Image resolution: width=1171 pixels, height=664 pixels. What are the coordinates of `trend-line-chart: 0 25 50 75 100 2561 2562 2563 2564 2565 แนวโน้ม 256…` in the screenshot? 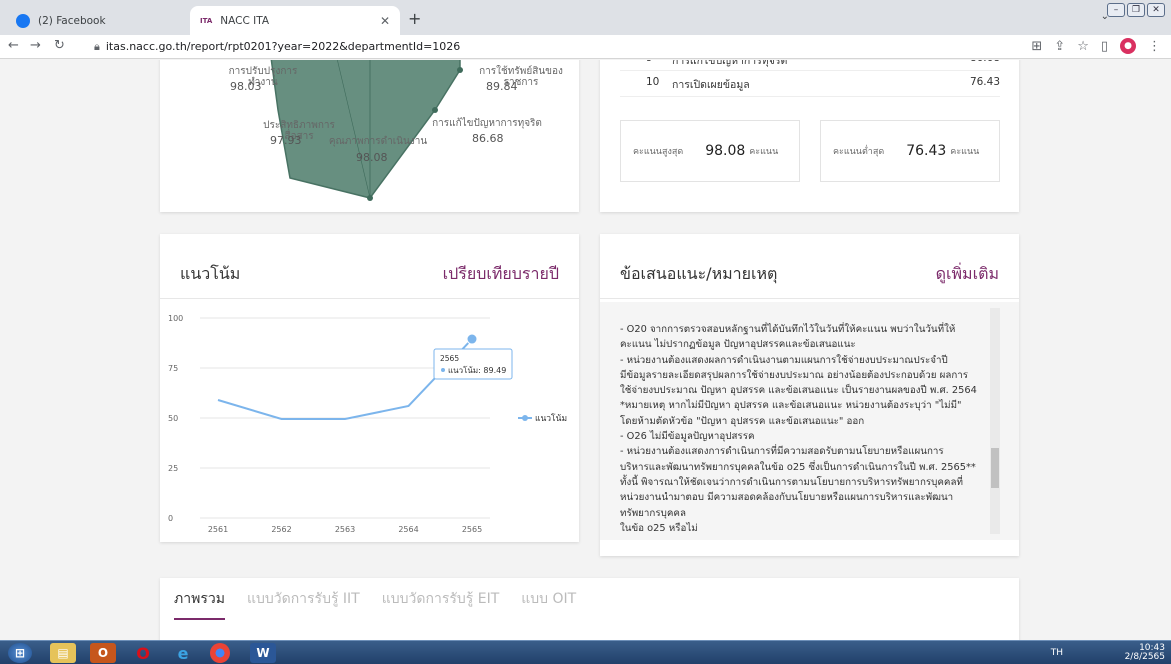 It's located at (367, 424).